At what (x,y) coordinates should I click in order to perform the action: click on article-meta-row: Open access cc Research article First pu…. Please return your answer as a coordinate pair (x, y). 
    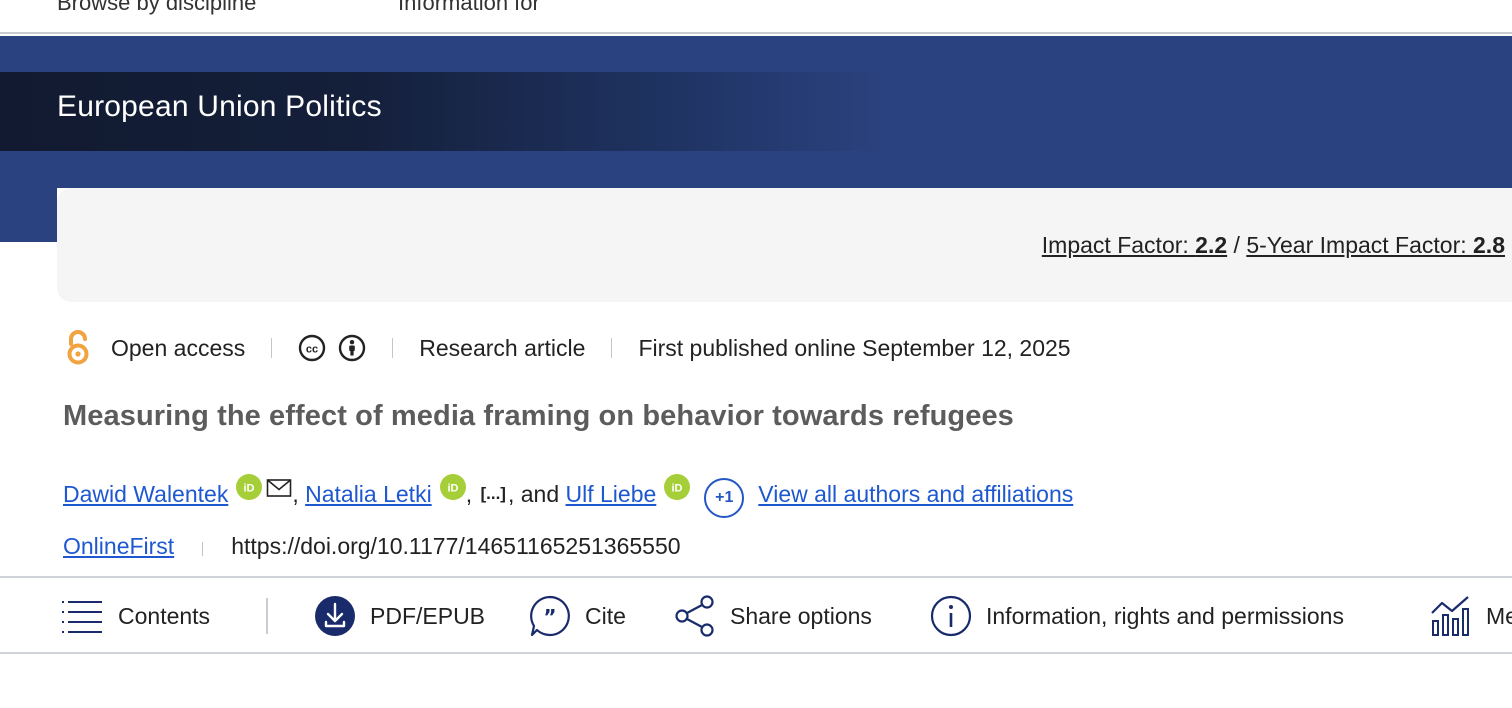
    Looking at the image, I should click on (567, 348).